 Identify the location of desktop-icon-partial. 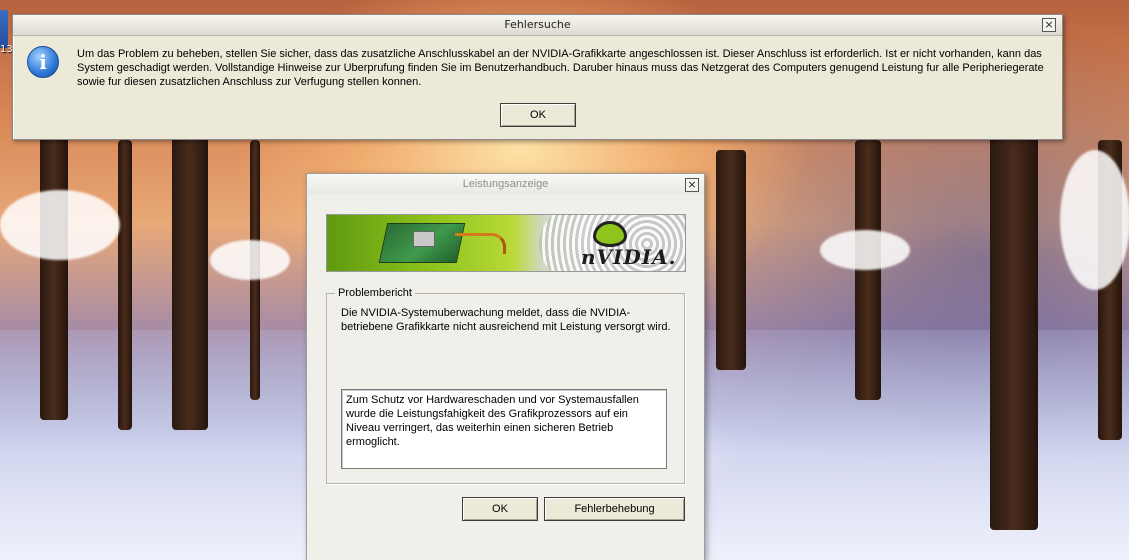
(4, 29).